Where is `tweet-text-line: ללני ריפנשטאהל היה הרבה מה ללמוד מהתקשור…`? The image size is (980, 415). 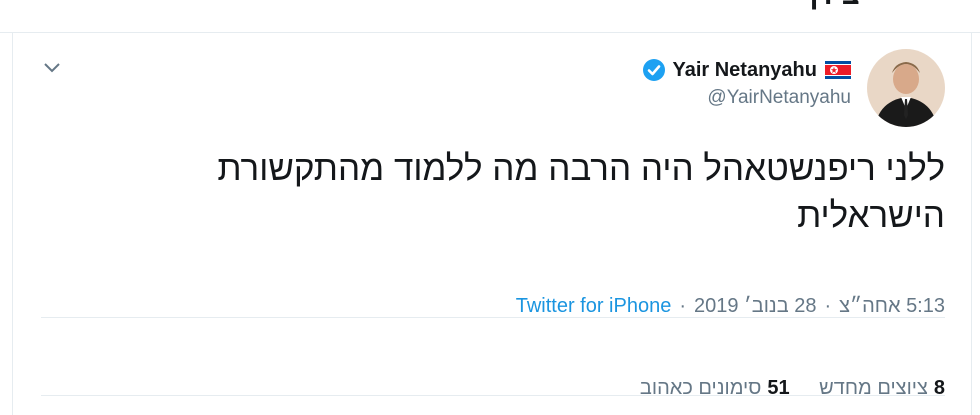
tweet-text-line: ללני ריפנשטאהל היה הרבה מה ללמוד מהתקשור… is located at coordinates (581, 168).